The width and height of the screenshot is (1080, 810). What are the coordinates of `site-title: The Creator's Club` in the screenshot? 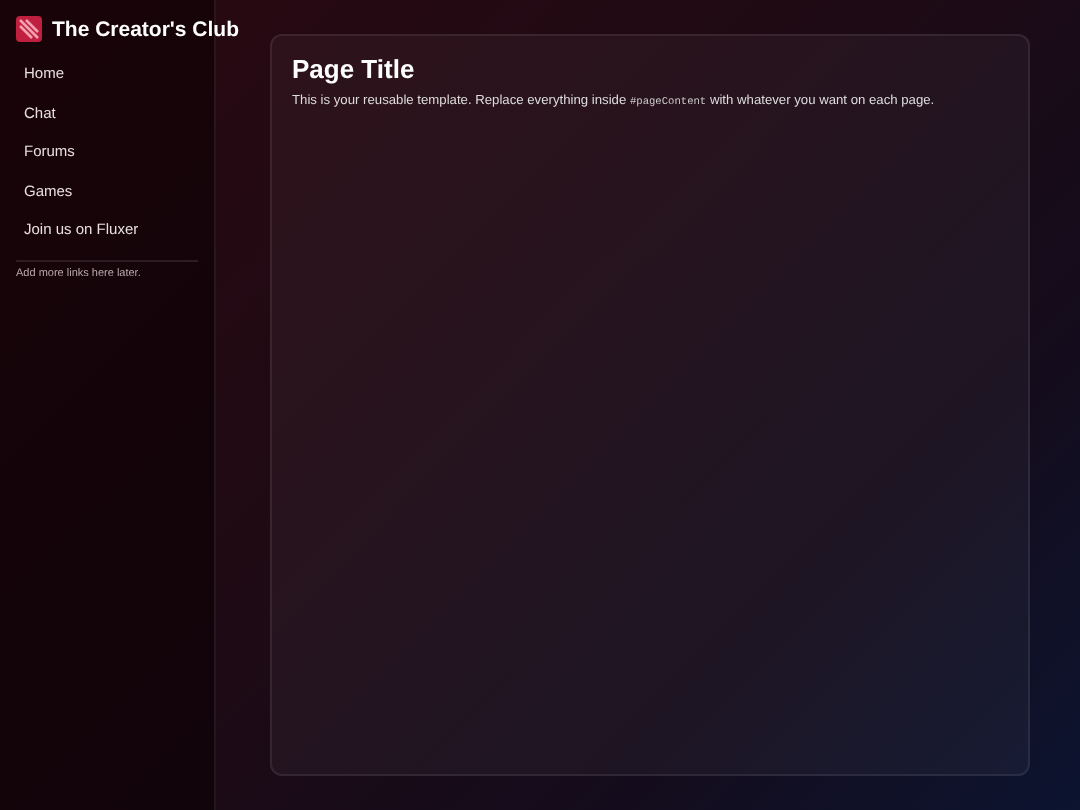 It's located at (146, 29).